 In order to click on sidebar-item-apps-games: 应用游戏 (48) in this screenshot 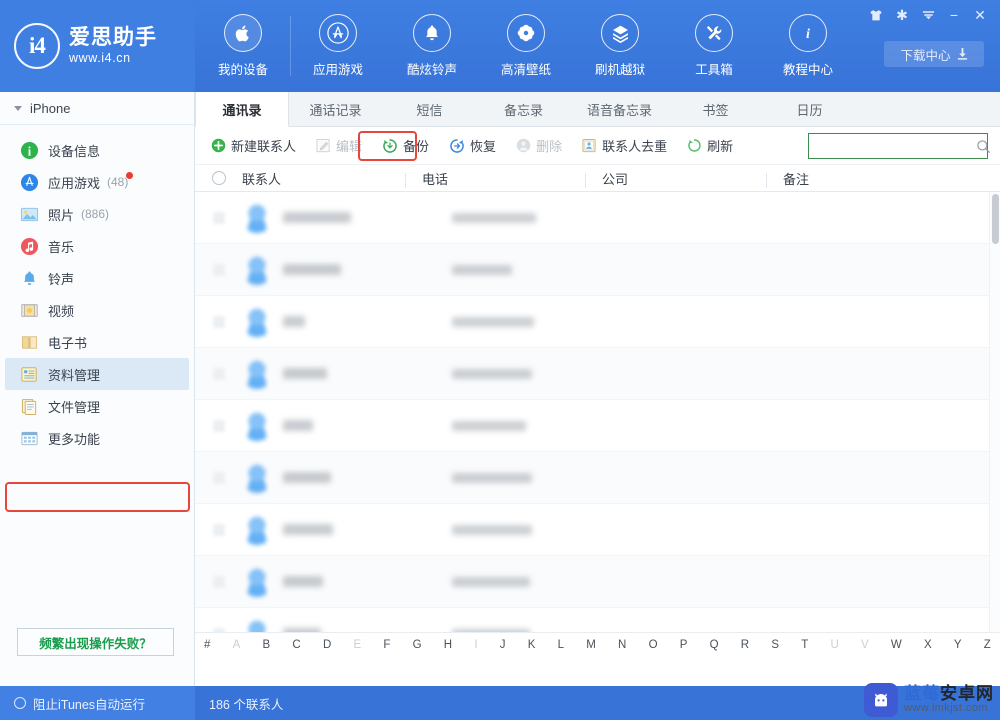, I will do `click(97, 182)`.